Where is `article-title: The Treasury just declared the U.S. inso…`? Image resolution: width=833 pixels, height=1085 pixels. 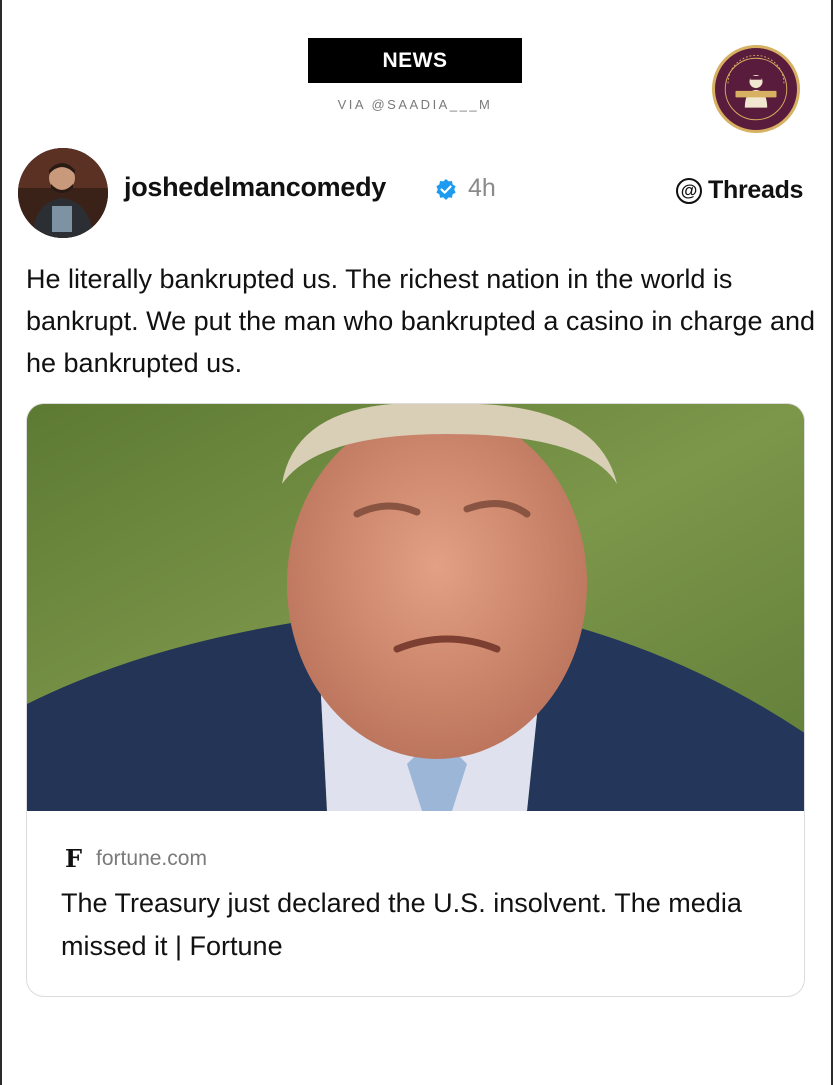 article-title: The Treasury just declared the U.S. inso… is located at coordinates (421, 925).